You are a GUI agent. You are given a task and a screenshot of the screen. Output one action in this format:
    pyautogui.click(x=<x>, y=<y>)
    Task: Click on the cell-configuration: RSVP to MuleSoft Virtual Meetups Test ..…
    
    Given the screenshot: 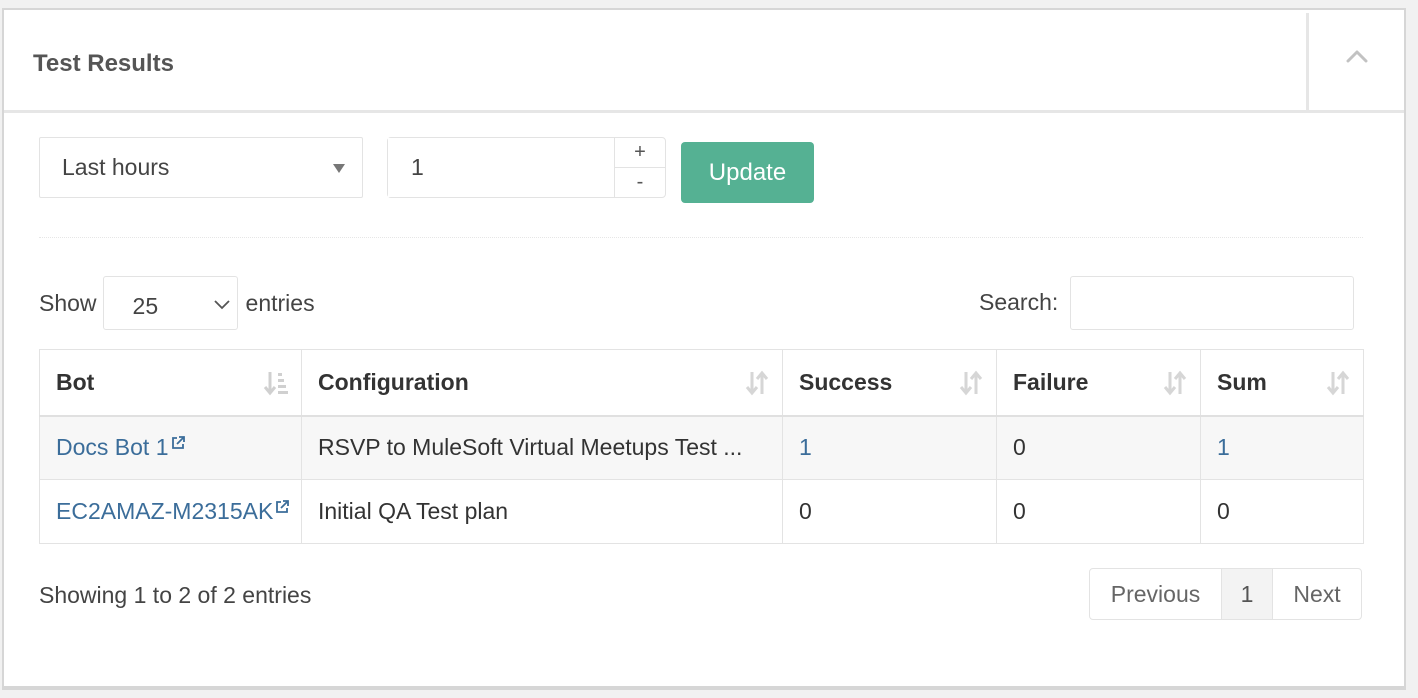 What is the action you would take?
    pyautogui.click(x=542, y=447)
    